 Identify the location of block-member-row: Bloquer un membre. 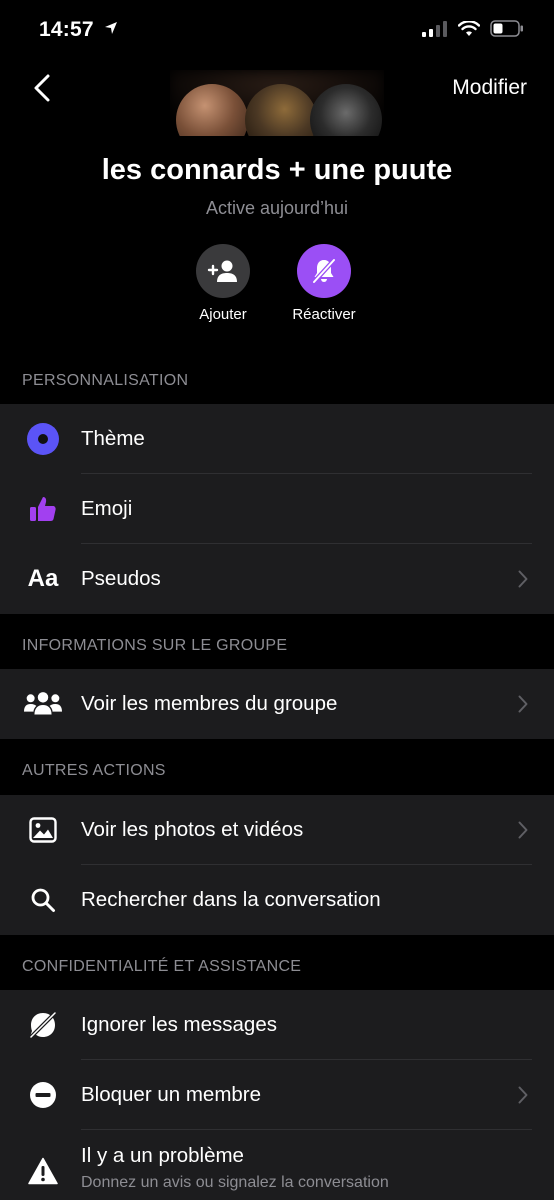
(277, 1095).